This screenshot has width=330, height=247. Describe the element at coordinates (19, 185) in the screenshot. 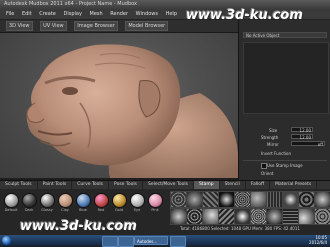

I see `tab-sculpt-tools: Sculpt Tools` at that location.